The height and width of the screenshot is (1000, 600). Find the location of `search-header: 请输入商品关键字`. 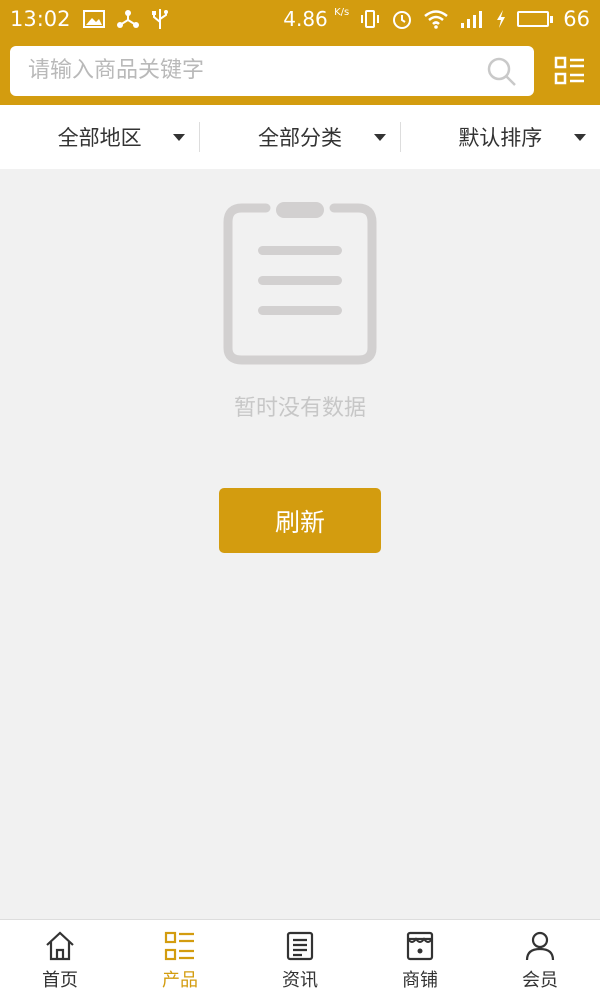

search-header: 请输入商品关键字 is located at coordinates (300, 71).